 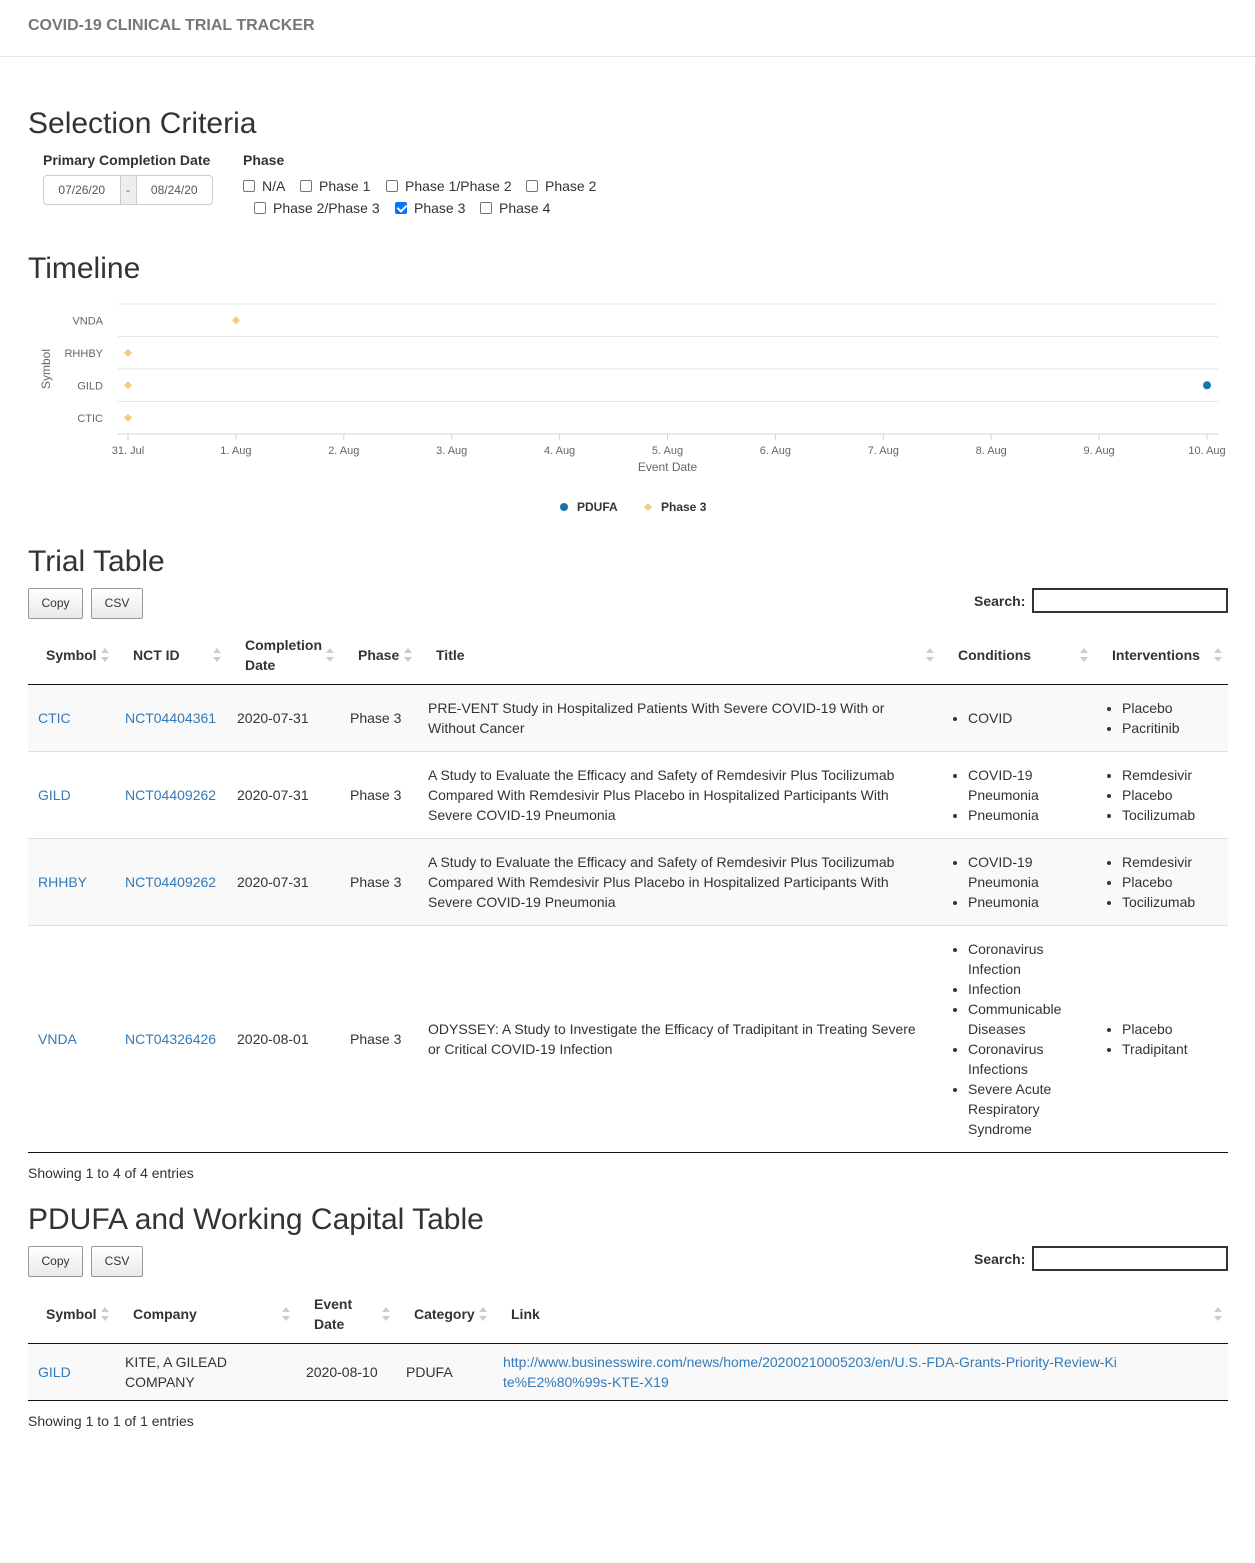 I want to click on trial-copy-button: Copy, so click(x=55, y=603).